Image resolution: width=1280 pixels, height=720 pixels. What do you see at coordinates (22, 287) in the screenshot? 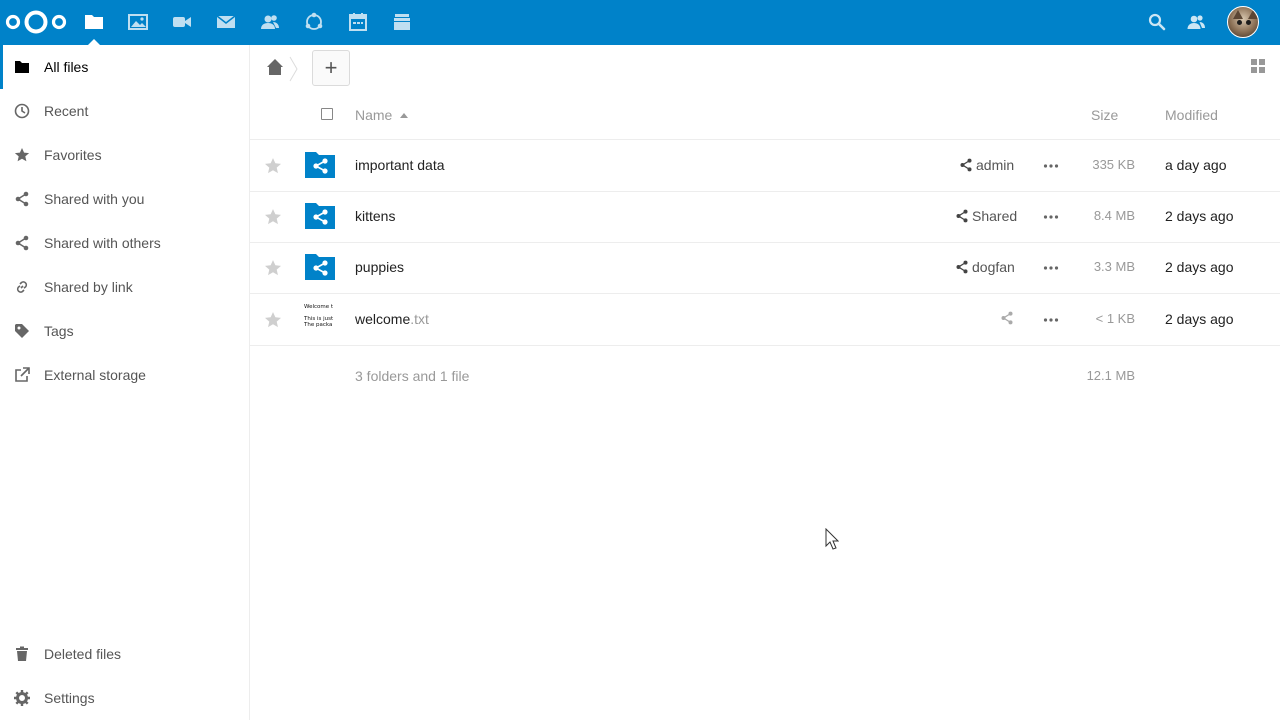
I see `link-icon` at bounding box center [22, 287].